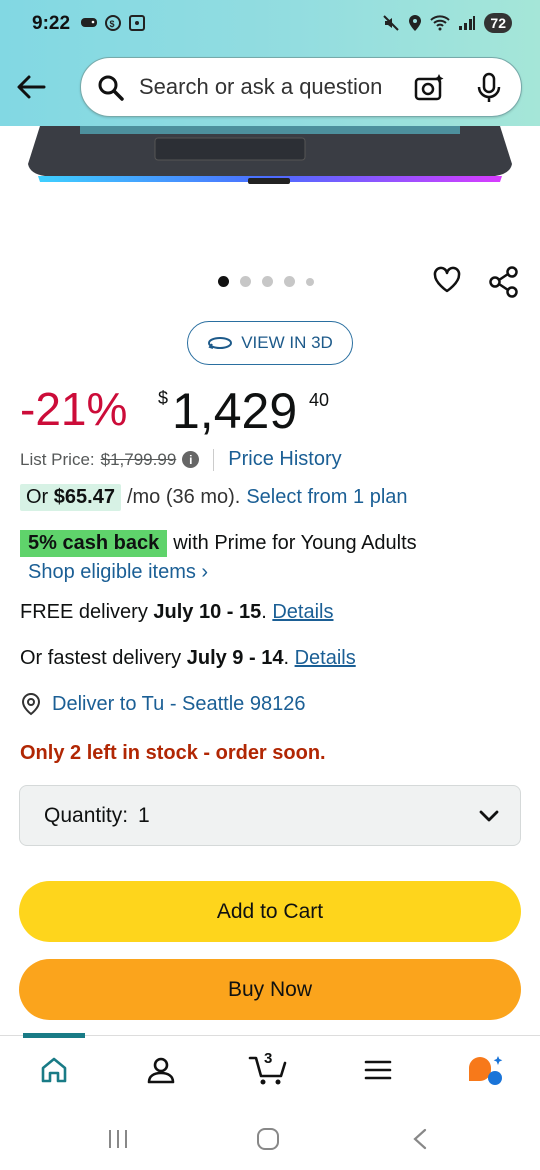 This screenshot has width=540, height=1170. Describe the element at coordinates (84, 612) in the screenshot. I see `free-delivery-label: FREE delivery` at that location.